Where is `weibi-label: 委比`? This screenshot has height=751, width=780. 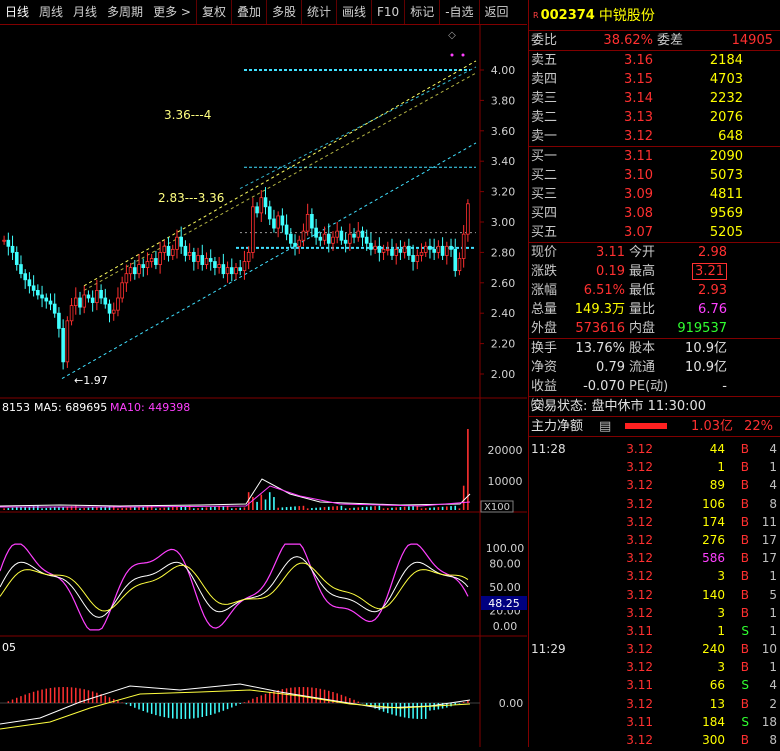 weibi-label: 委比 is located at coordinates (544, 40).